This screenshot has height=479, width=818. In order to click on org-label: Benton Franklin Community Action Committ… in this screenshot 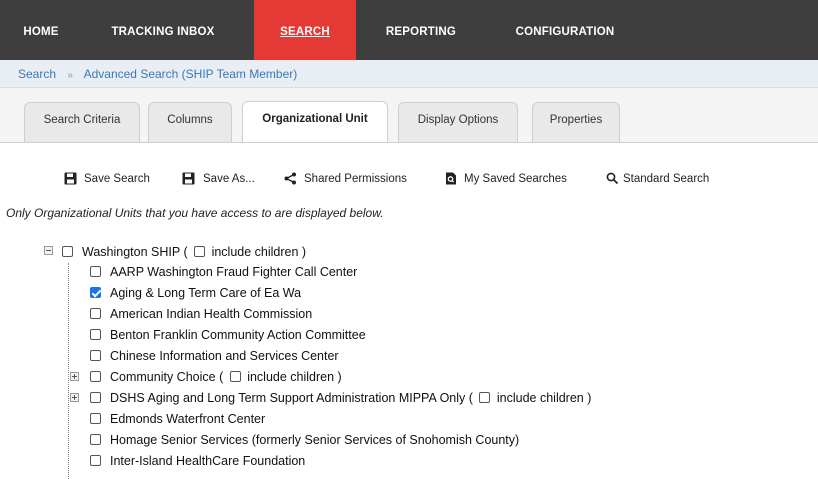, I will do `click(238, 335)`.